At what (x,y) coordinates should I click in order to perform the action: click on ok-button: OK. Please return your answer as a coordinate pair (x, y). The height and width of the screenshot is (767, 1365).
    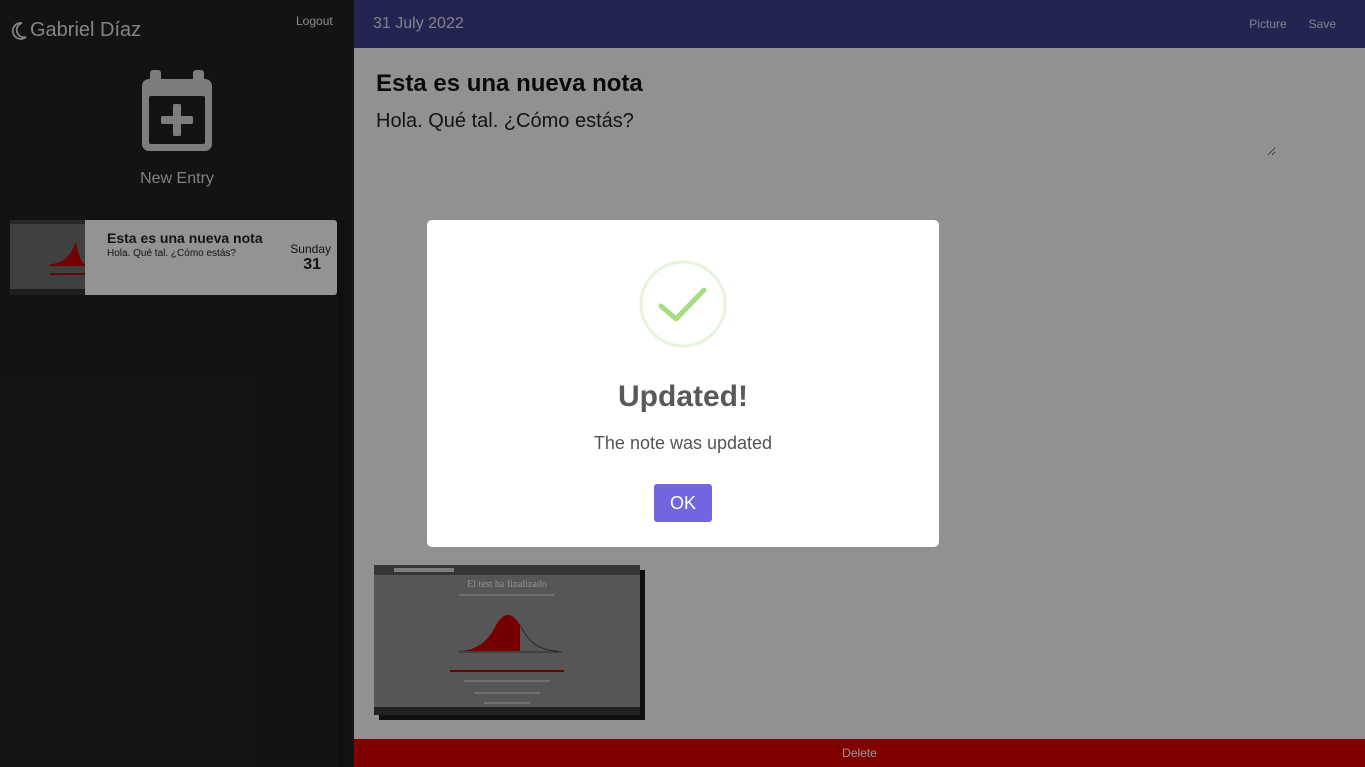
    Looking at the image, I should click on (683, 503).